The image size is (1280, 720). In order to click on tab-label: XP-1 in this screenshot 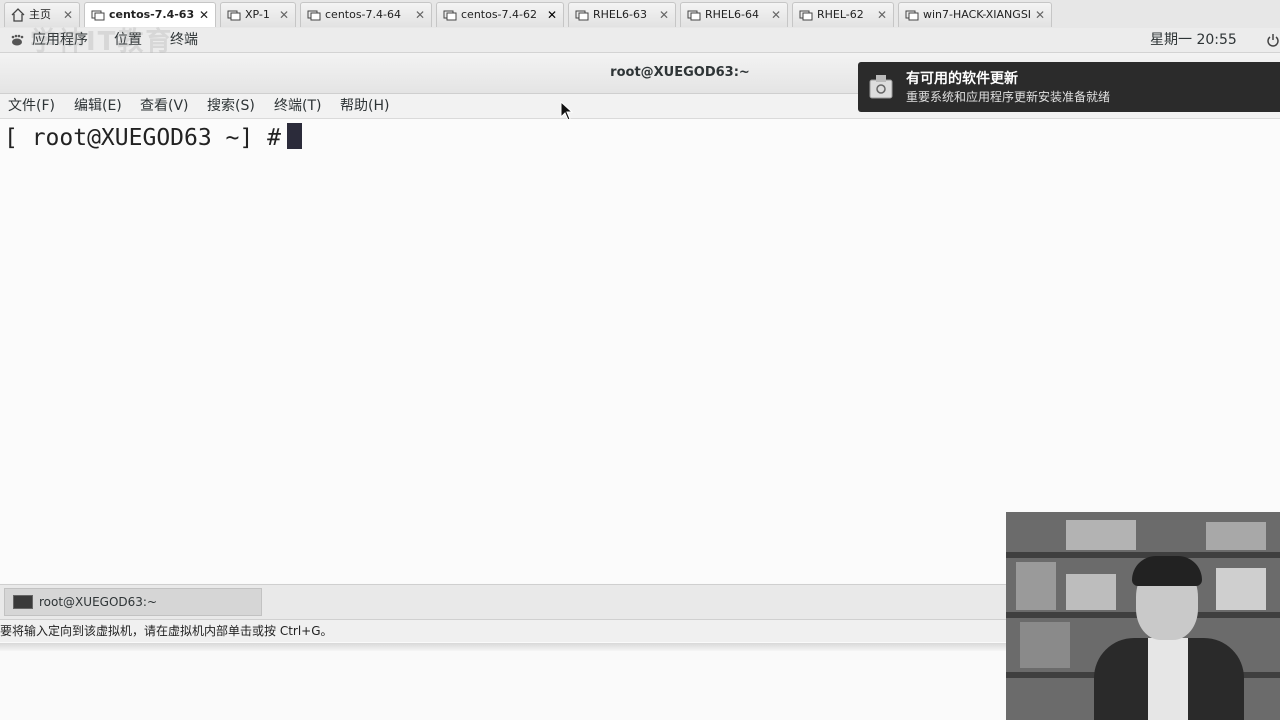, I will do `click(257, 14)`.